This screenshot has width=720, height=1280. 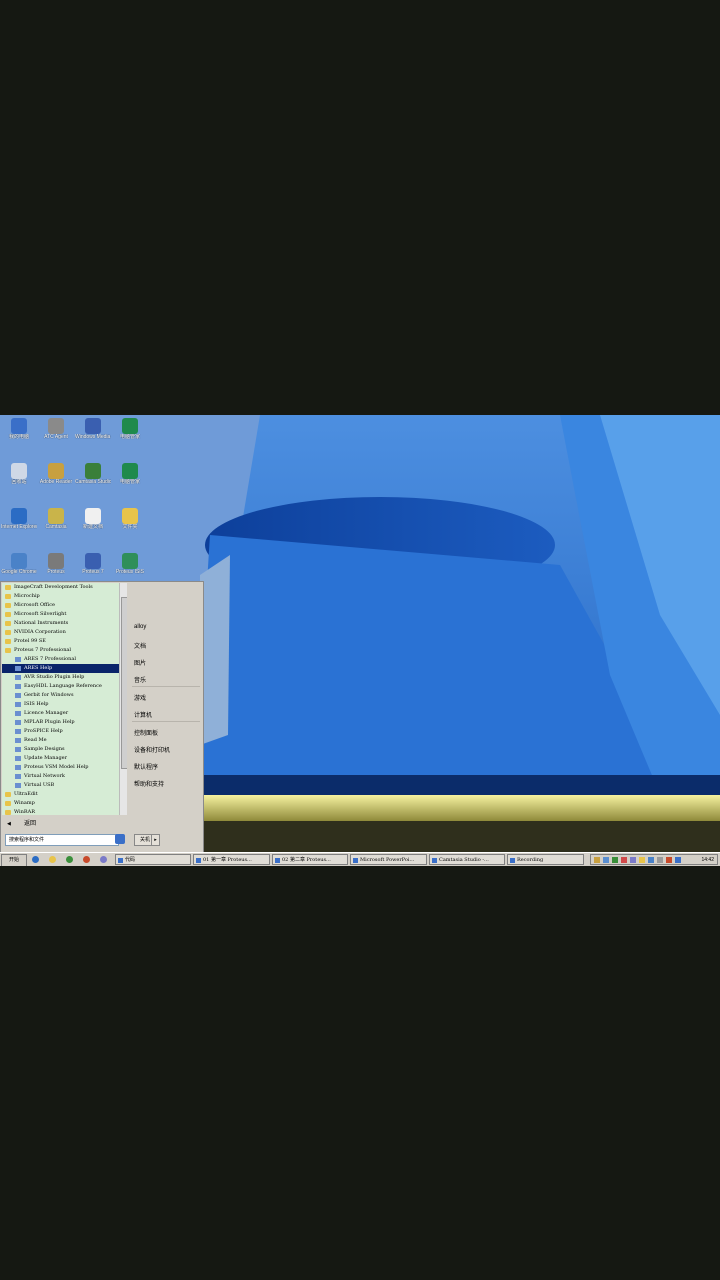 What do you see at coordinates (64, 731) in the screenshot?
I see `program-item: ProSPICE Help` at bounding box center [64, 731].